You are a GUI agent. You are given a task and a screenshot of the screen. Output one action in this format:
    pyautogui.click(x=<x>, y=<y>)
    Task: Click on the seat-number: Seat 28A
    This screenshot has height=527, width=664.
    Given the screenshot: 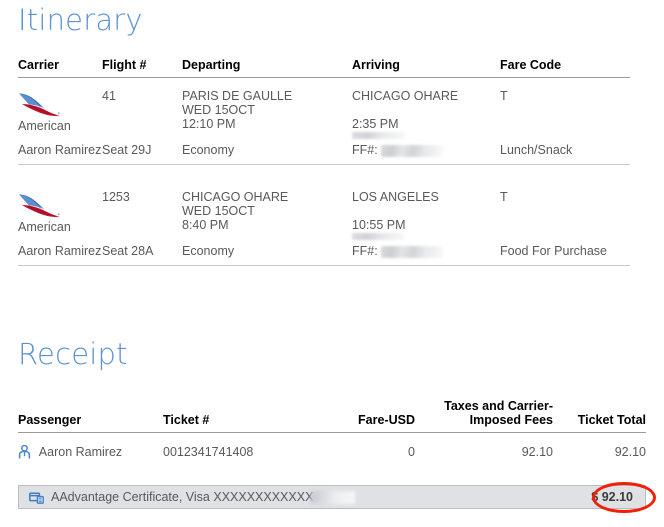 What is the action you would take?
    pyautogui.click(x=142, y=254)
    